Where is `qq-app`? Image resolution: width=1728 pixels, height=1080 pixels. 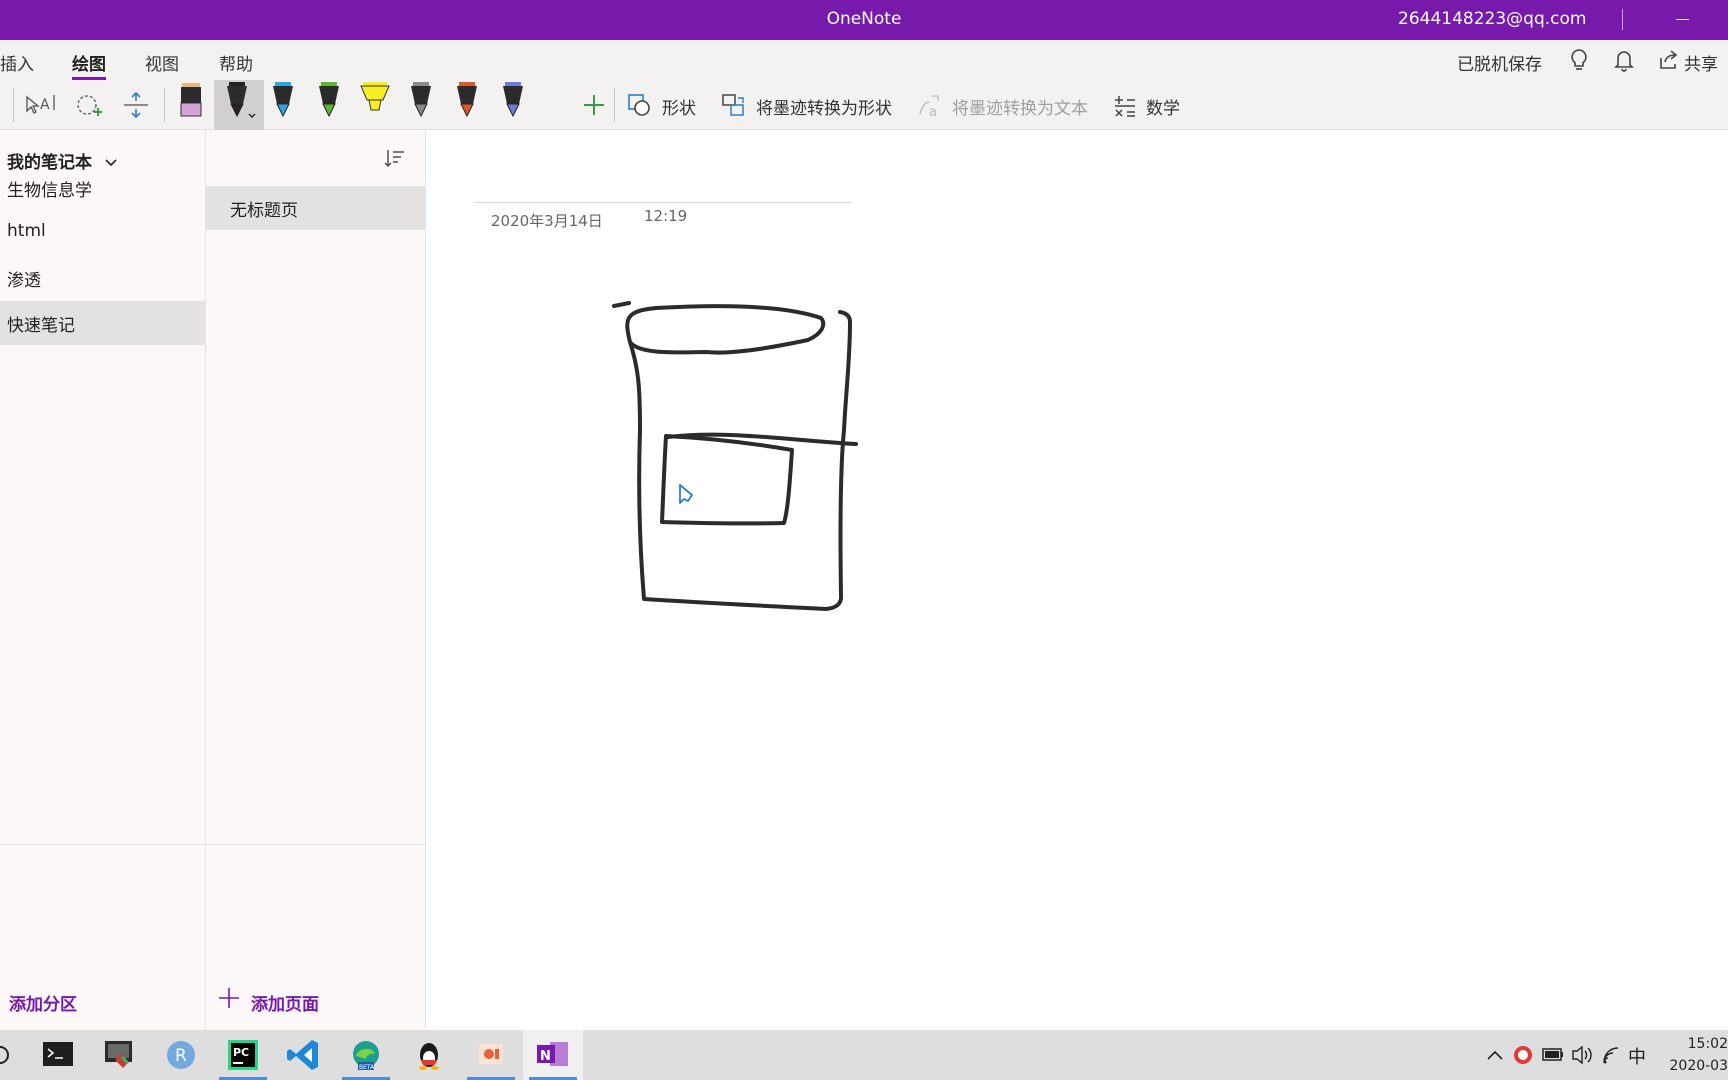 qq-app is located at coordinates (429, 1055).